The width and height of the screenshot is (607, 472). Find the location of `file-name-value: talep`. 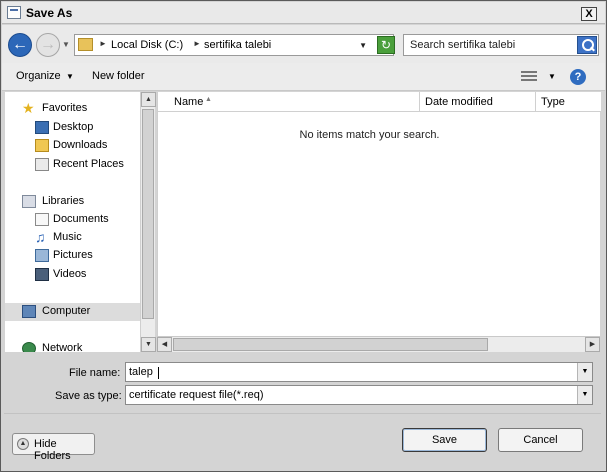

file-name-value: talep is located at coordinates (141, 372).